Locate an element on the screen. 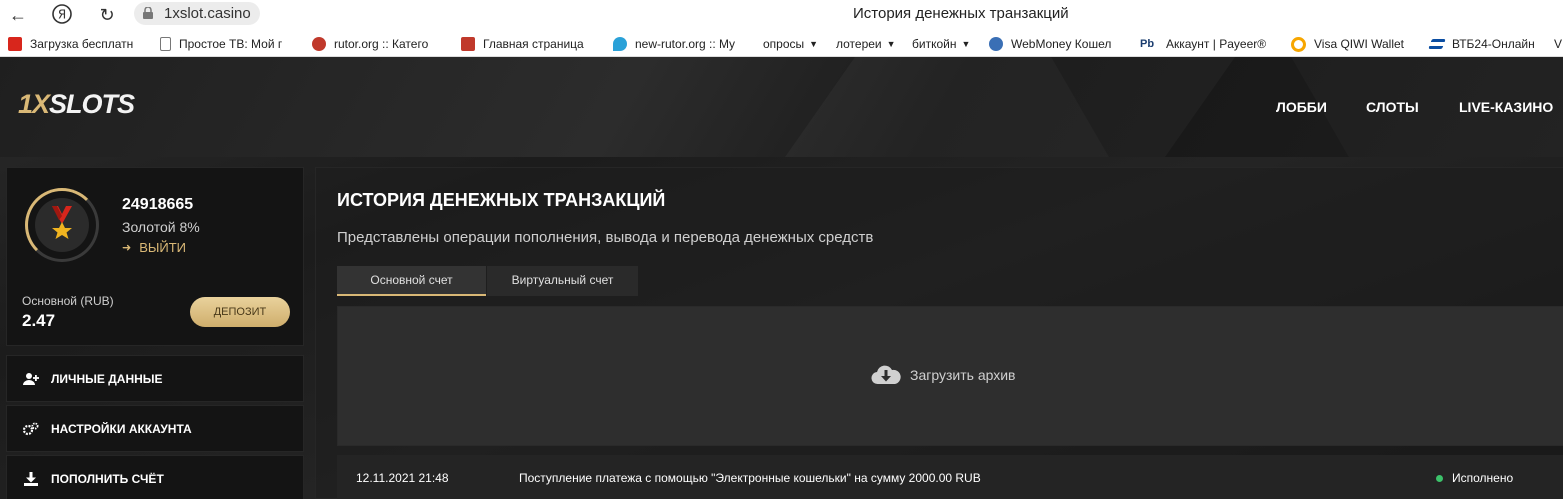 The image size is (1563, 499). status-badge: Исполнено is located at coordinates (1474, 478).